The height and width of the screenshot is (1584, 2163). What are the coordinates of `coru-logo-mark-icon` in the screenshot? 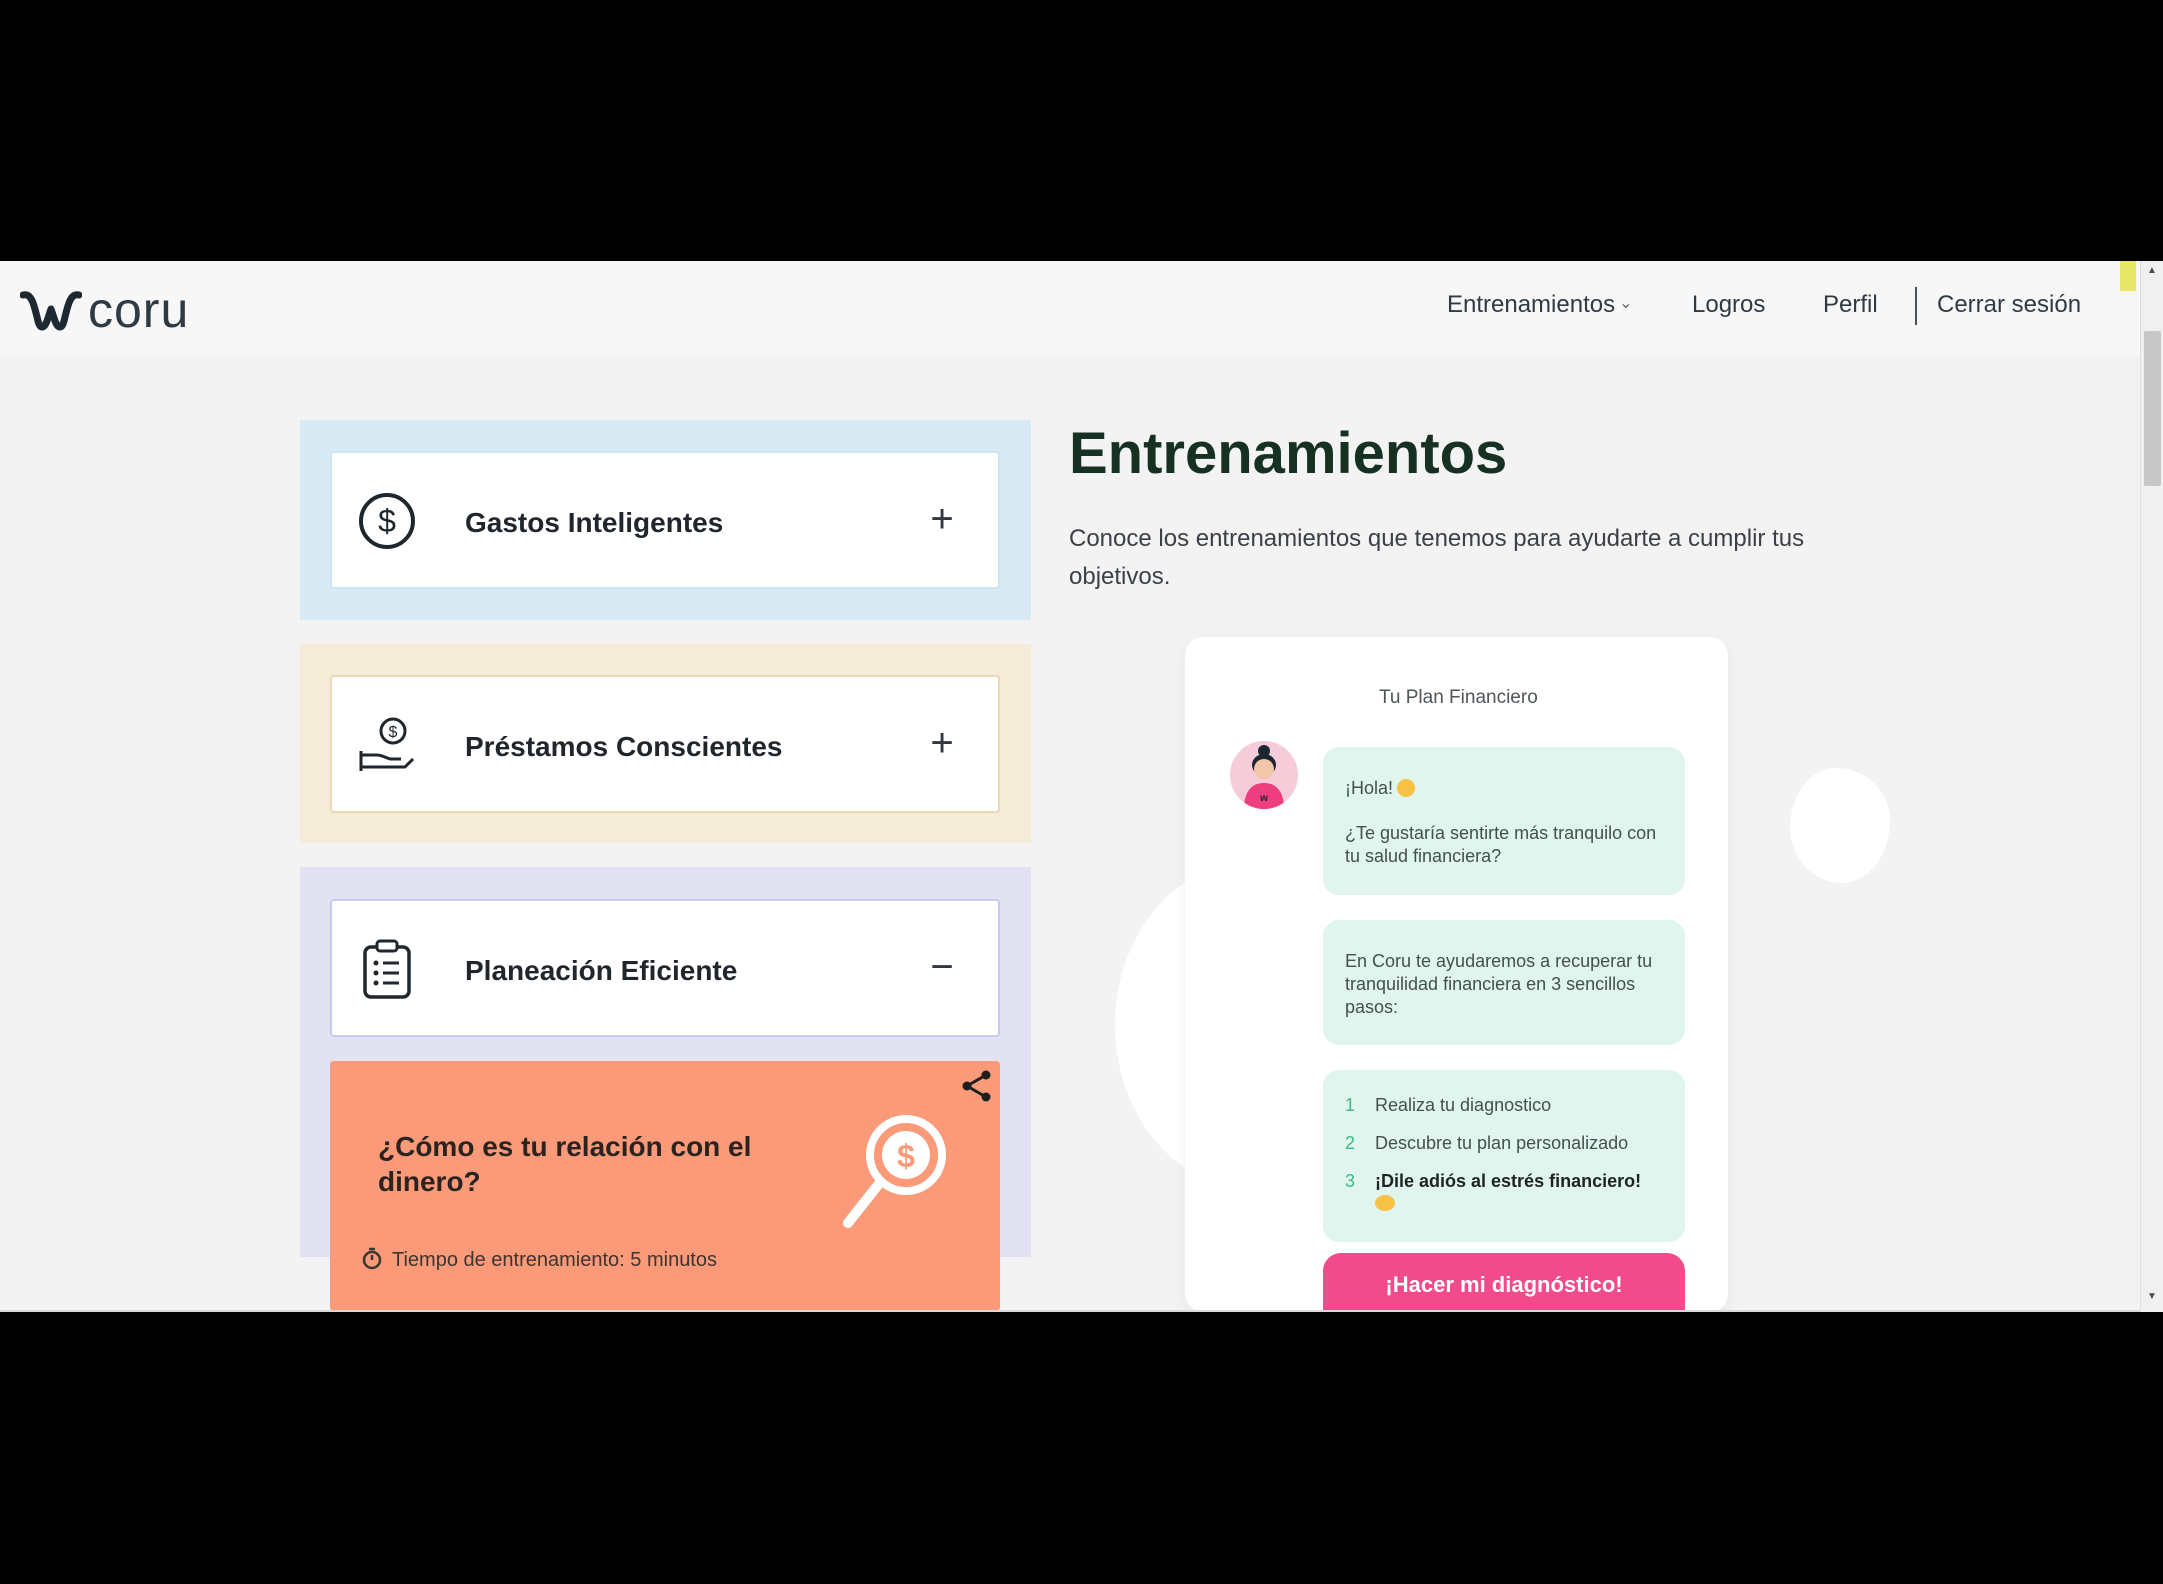 It's located at (51, 311).